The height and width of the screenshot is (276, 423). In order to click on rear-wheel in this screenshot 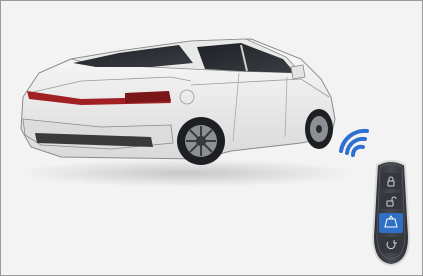, I will do `click(201, 141)`.